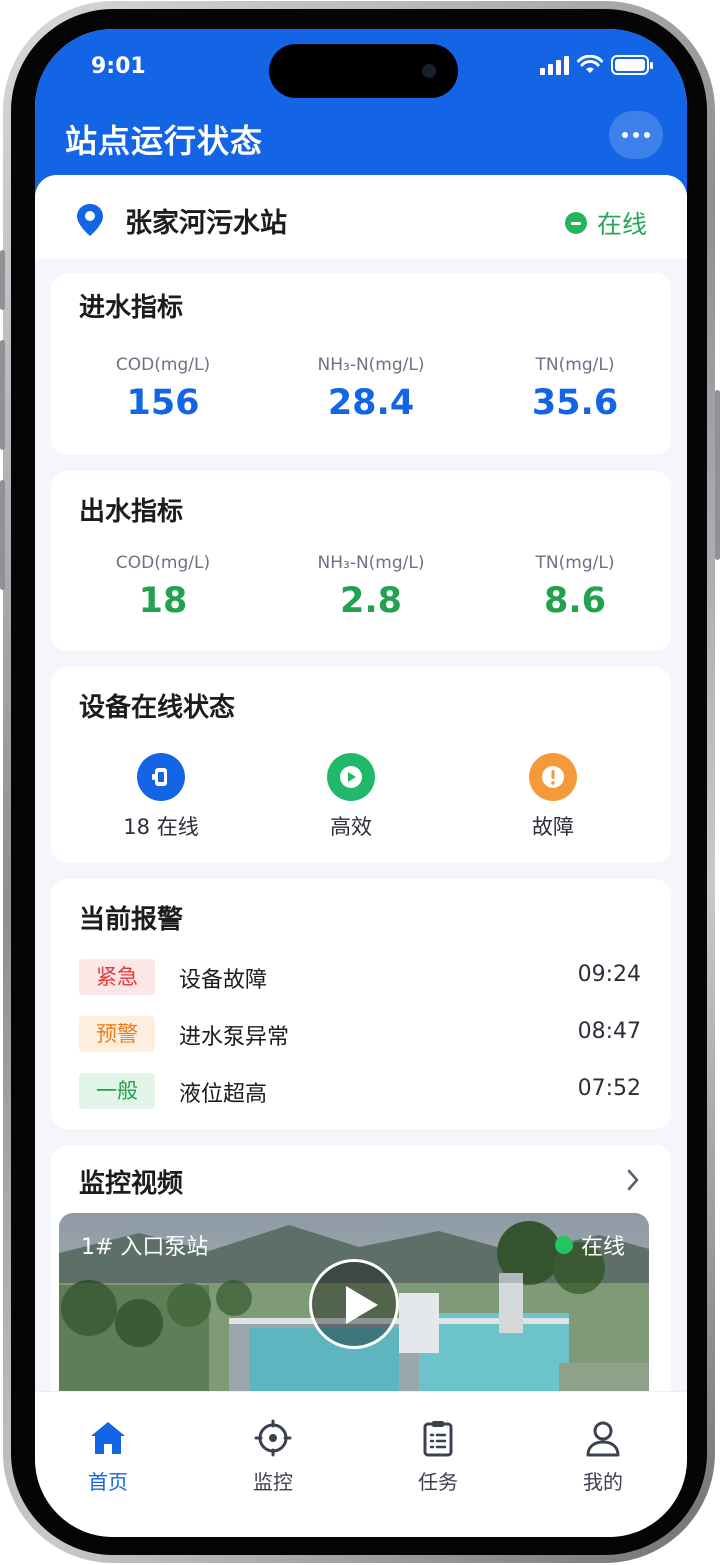  I want to click on device-efficient-label: 高效, so click(351, 827).